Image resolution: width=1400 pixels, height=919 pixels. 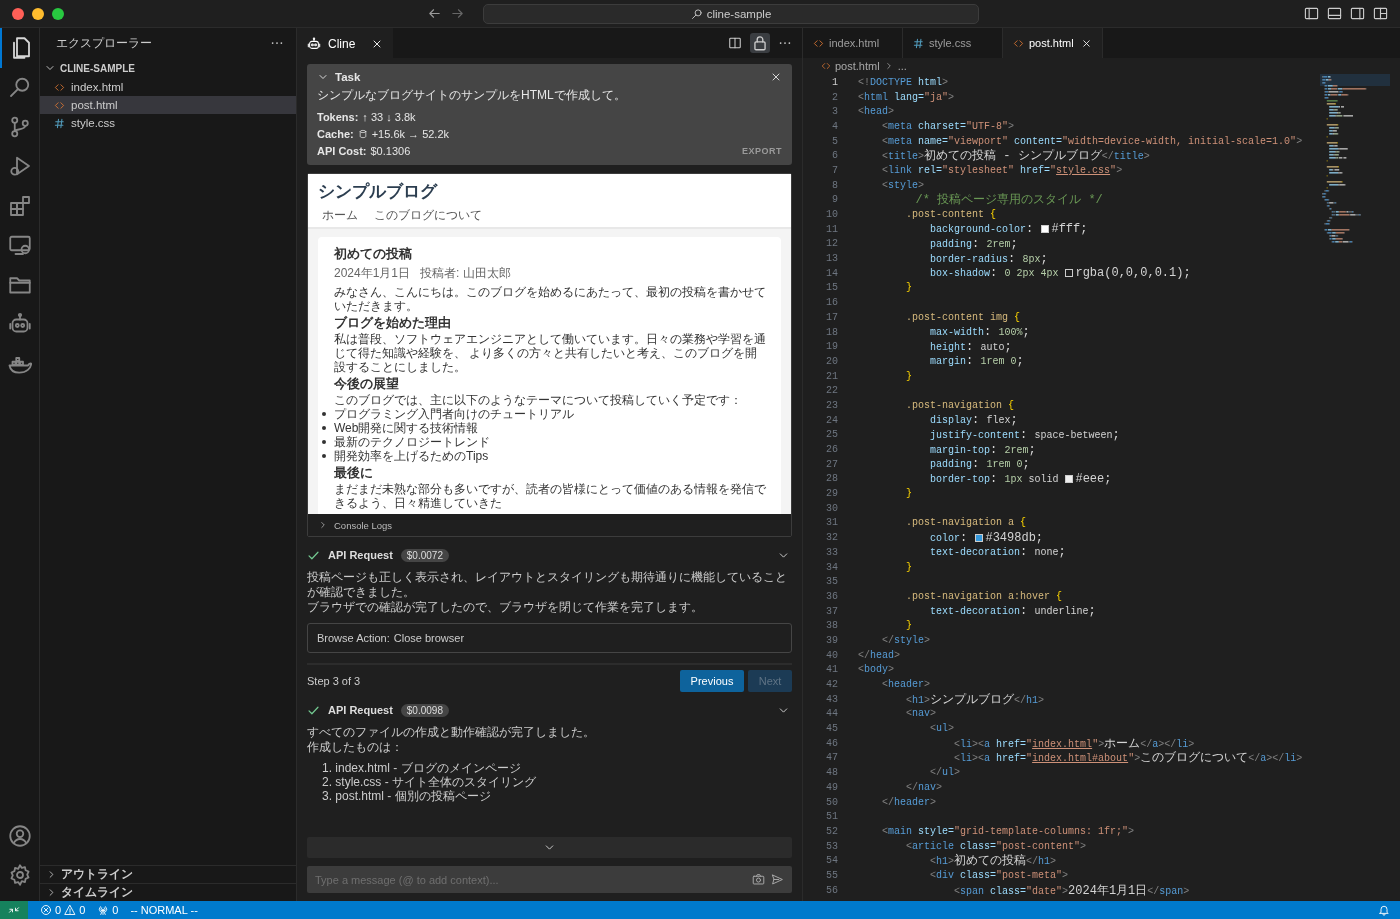 I want to click on folder-header: CLINE-SAMPLE, so click(x=168, y=68).